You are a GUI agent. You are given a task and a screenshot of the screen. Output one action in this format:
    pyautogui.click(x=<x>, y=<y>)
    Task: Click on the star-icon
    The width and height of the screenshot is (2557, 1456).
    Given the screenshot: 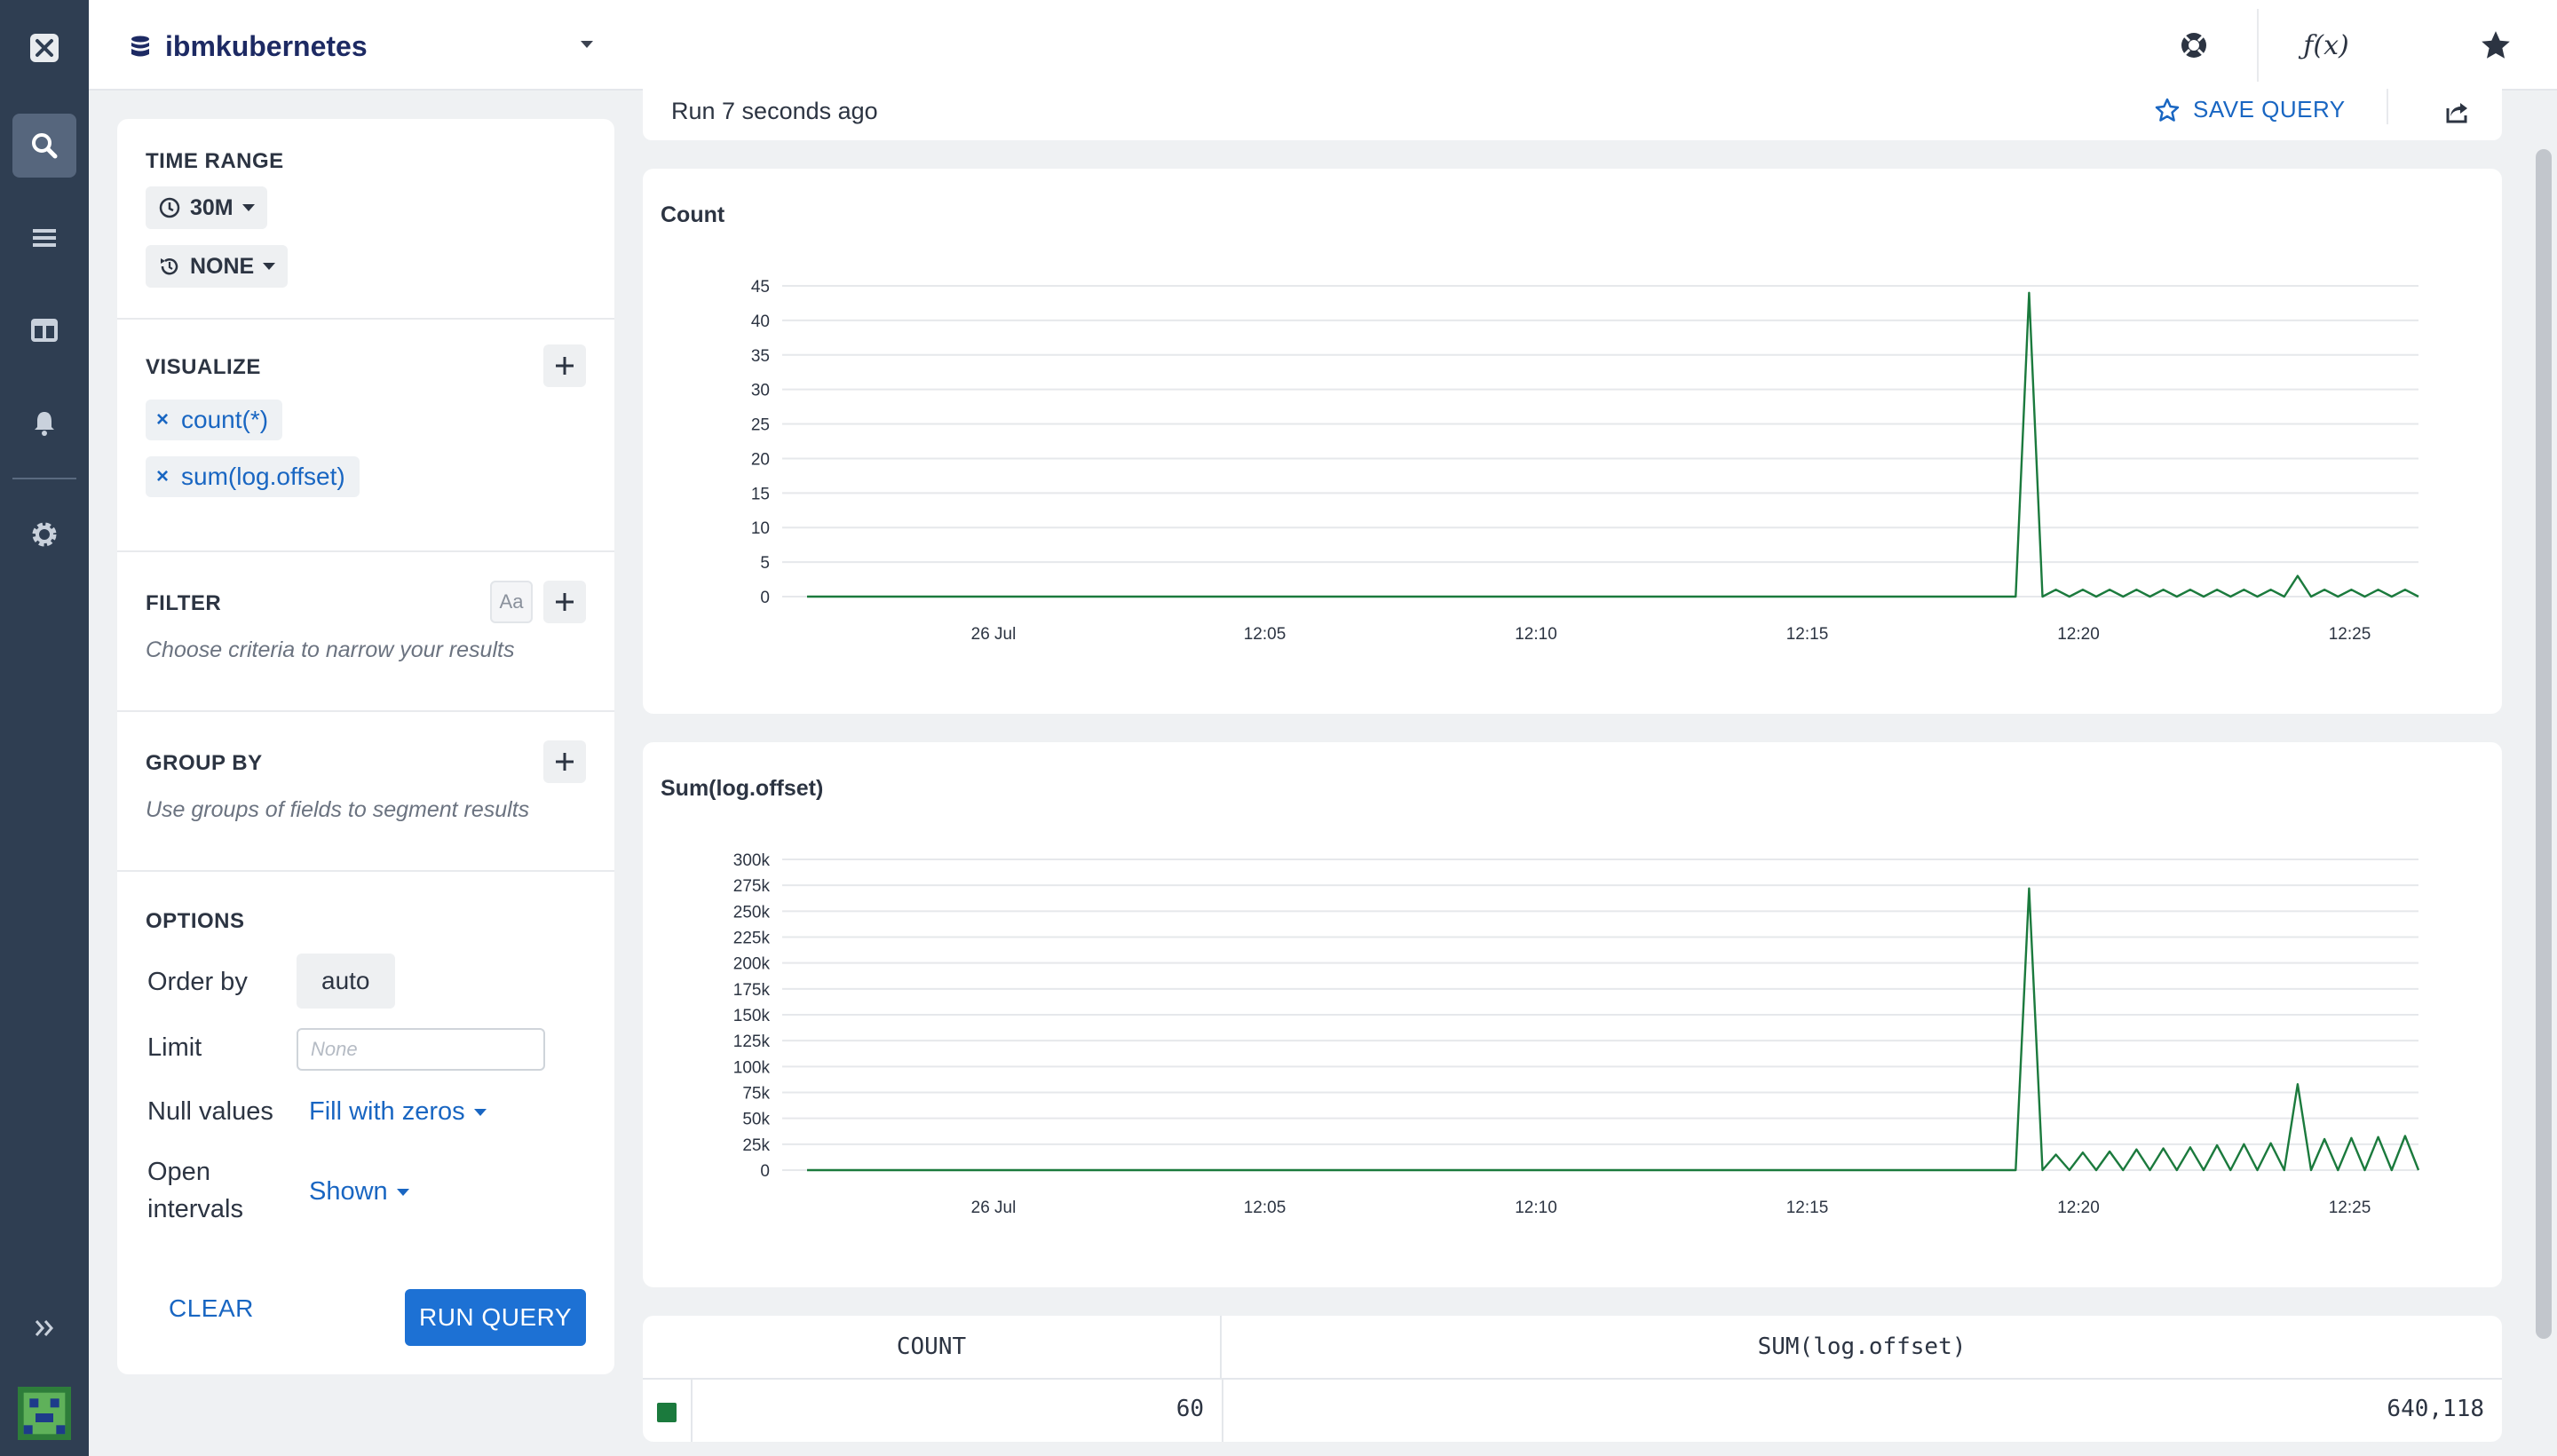 What is the action you would take?
    pyautogui.click(x=2495, y=45)
    